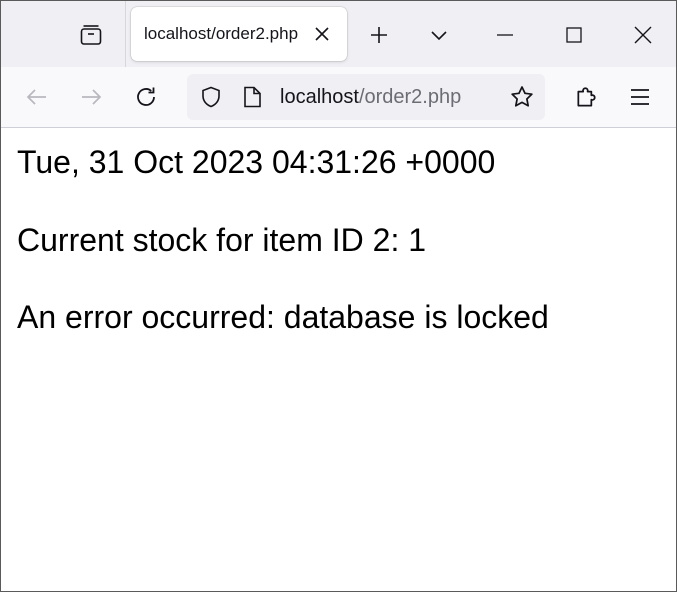  I want to click on reload-icon, so click(146, 97).